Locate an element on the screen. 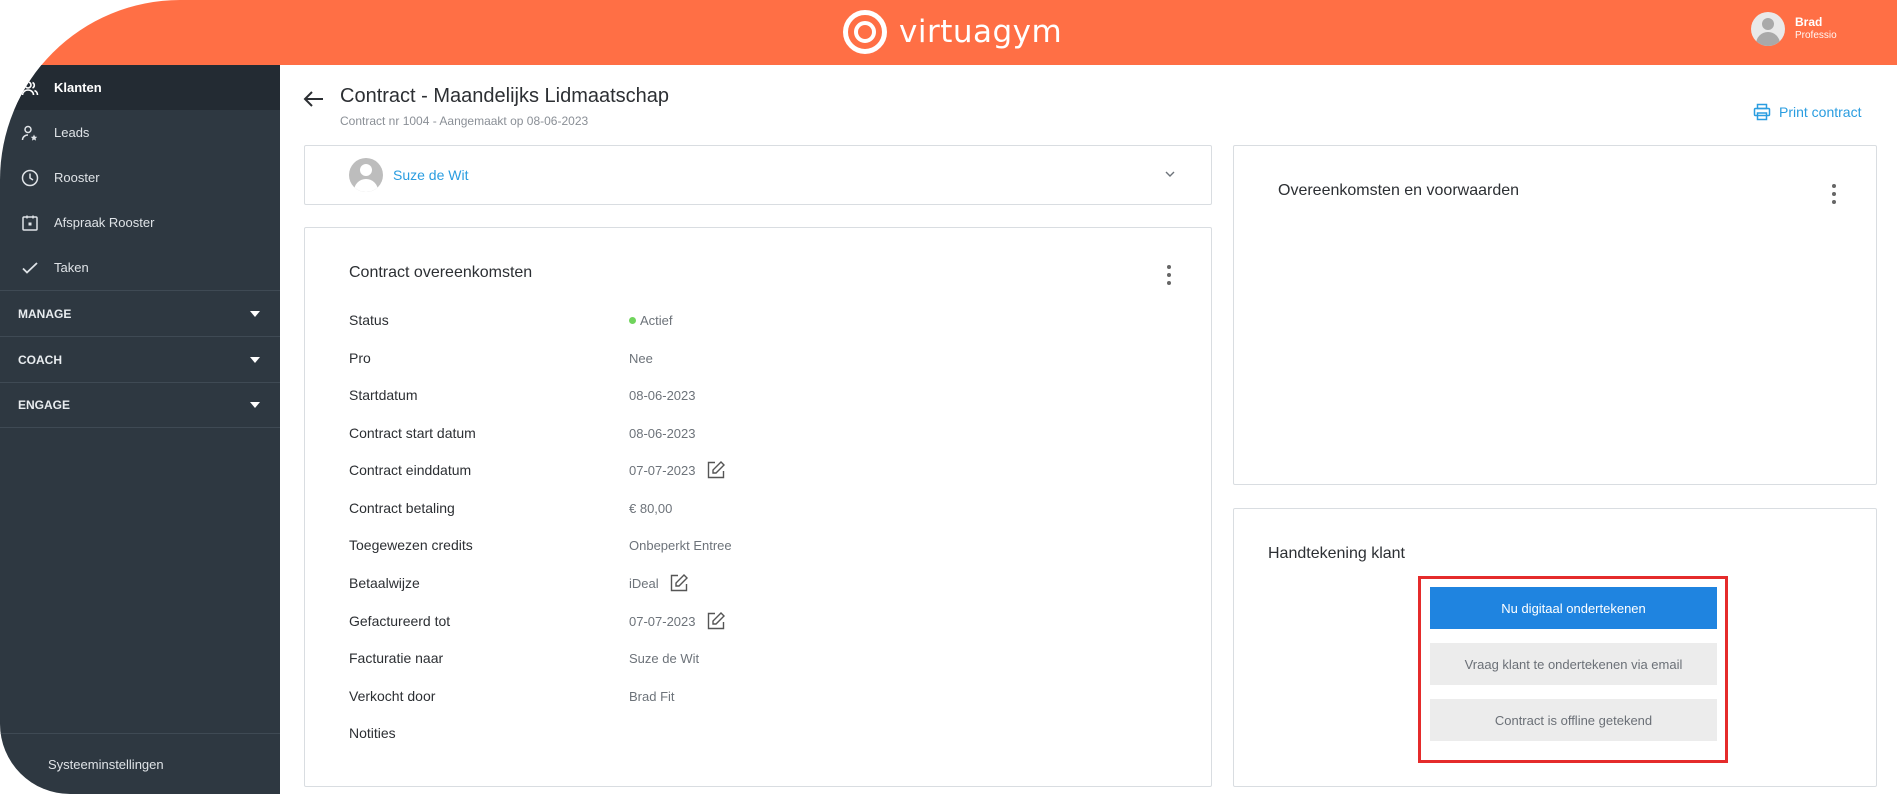 The width and height of the screenshot is (1897, 794). printer-icon is located at coordinates (1762, 112).